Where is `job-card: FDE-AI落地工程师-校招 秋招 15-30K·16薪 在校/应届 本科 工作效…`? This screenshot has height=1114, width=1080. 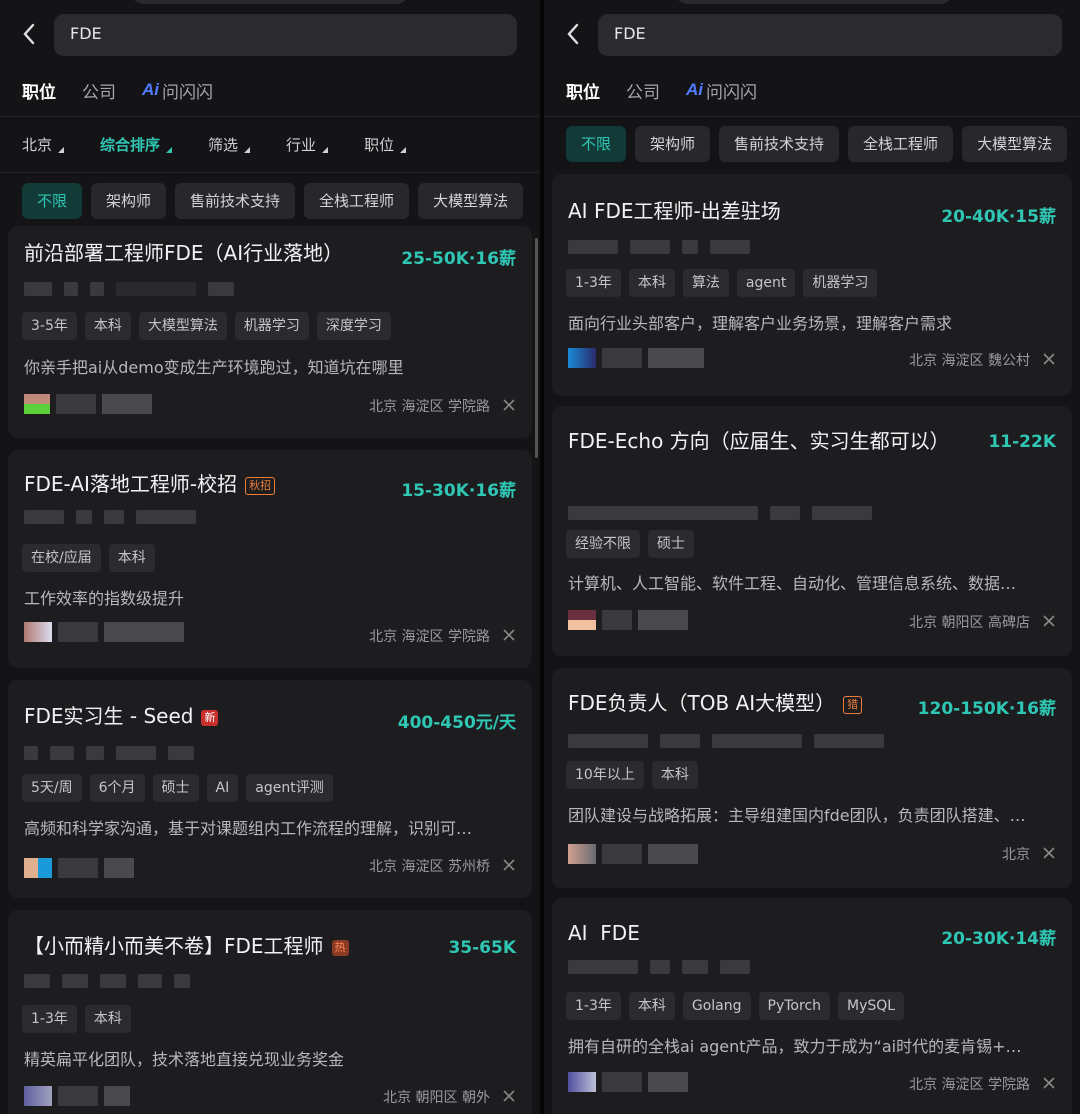
job-card: FDE-AI落地工程师-校招 秋招 15-30K·16薪 在校/应届 本科 工作效… is located at coordinates (270, 559).